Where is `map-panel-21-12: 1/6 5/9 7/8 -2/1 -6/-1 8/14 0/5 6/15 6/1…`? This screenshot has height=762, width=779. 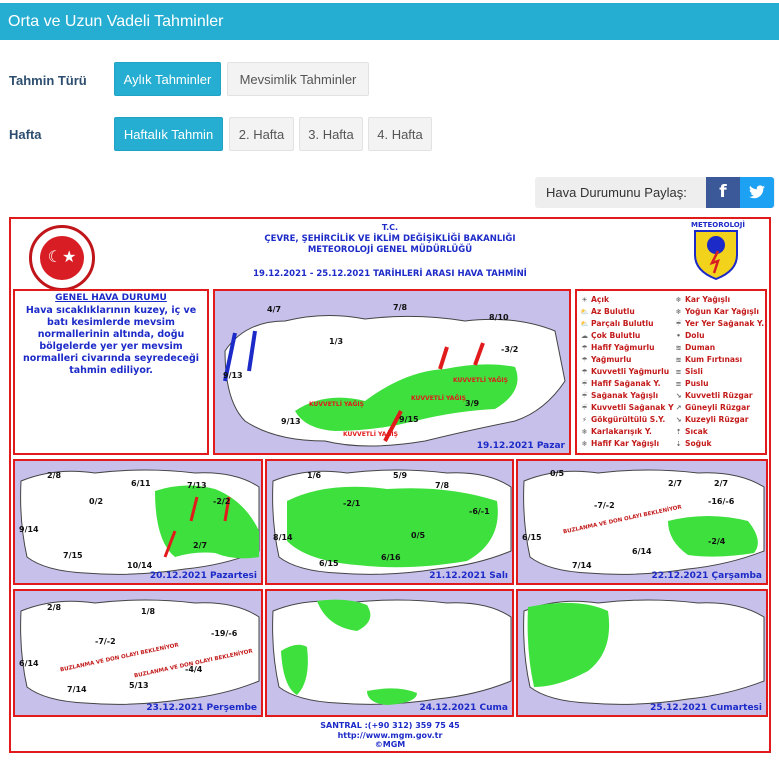 map-panel-21-12: 1/6 5/9 7/8 -2/1 -6/-1 8/14 0/5 6/15 6/1… is located at coordinates (389, 522).